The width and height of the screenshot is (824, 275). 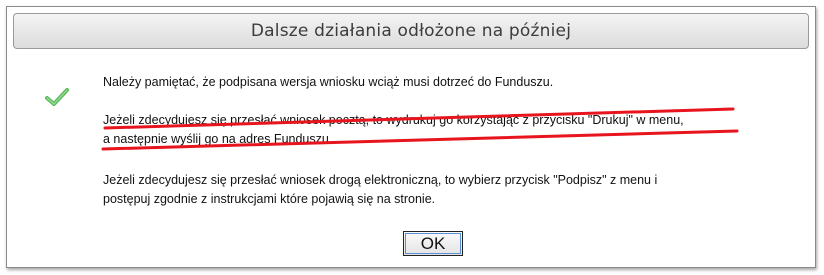 What do you see at coordinates (433, 243) in the screenshot?
I see `ok-button: OK` at bounding box center [433, 243].